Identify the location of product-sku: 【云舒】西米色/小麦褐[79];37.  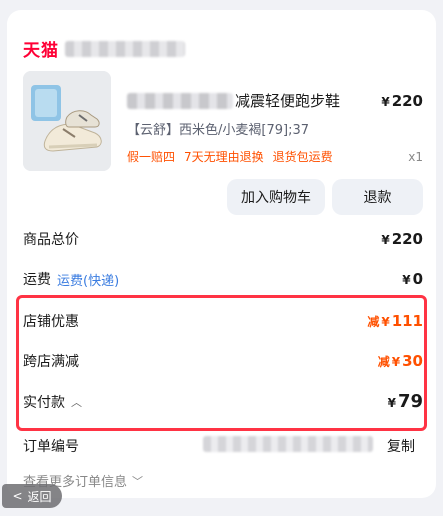
(218, 130).